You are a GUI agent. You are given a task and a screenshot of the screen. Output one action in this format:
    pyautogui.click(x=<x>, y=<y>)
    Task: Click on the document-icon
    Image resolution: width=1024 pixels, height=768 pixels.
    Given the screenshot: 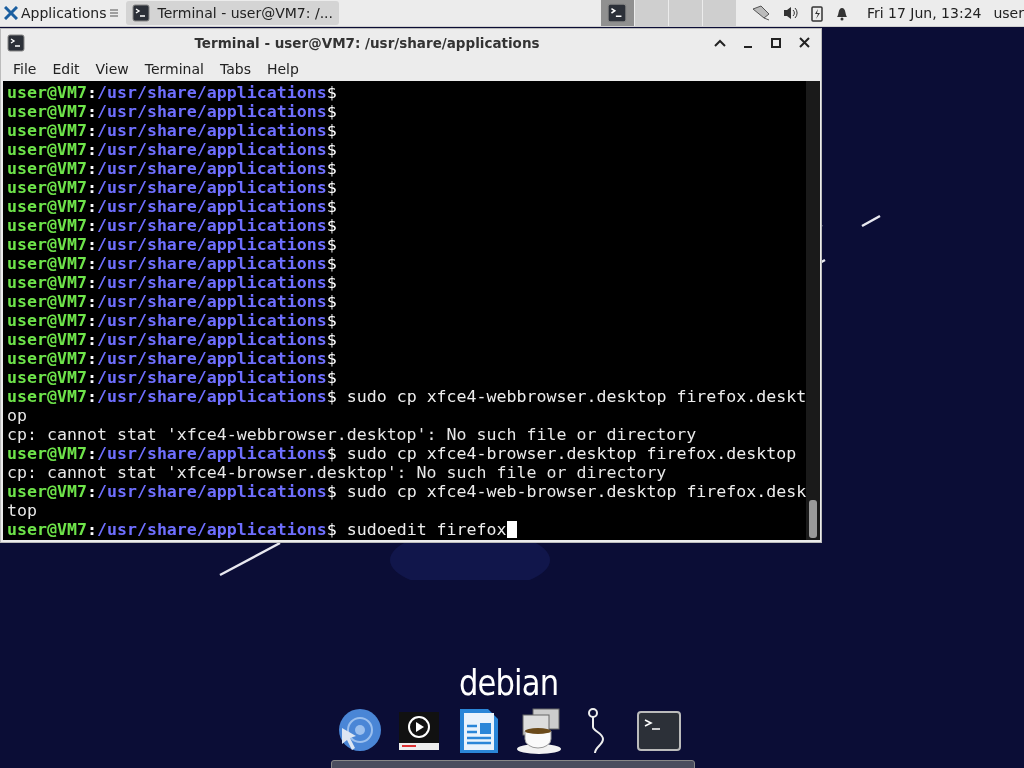 What is the action you would take?
    pyautogui.click(x=479, y=731)
    